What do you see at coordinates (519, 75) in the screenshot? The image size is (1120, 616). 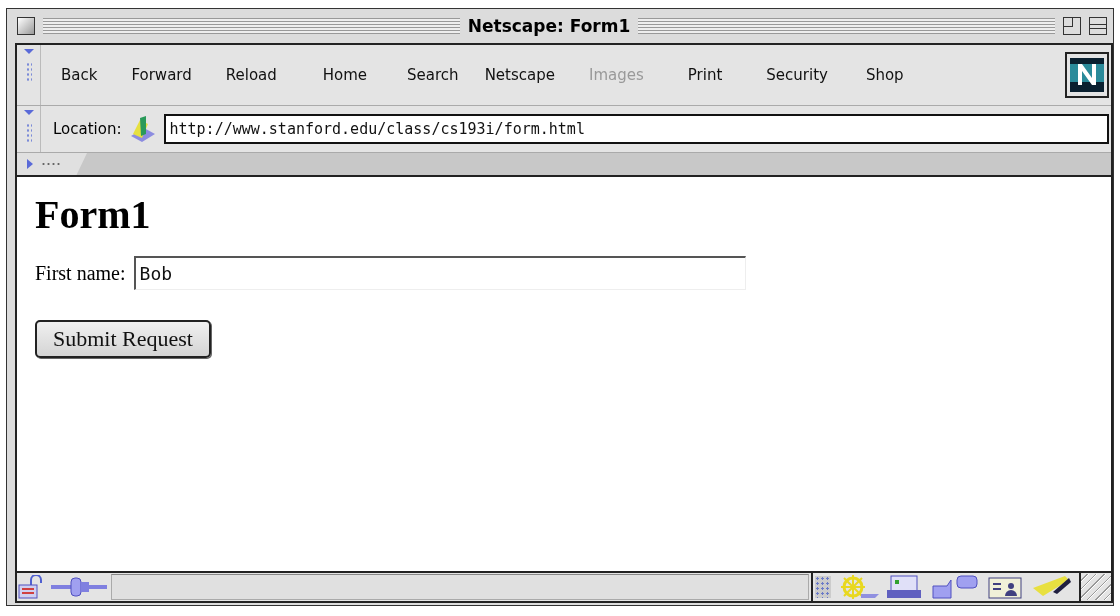 I see `toolbar-button: Netscape` at bounding box center [519, 75].